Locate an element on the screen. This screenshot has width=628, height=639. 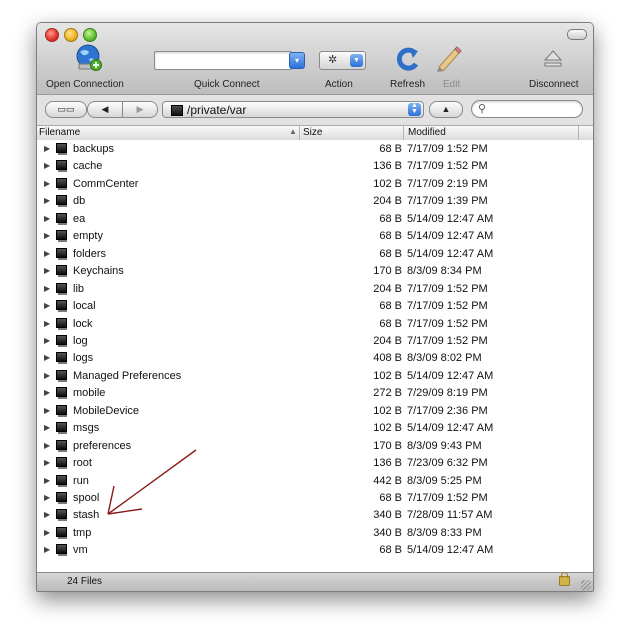
file-modified: 7/28/09 11:57 AM is located at coordinates (450, 515).